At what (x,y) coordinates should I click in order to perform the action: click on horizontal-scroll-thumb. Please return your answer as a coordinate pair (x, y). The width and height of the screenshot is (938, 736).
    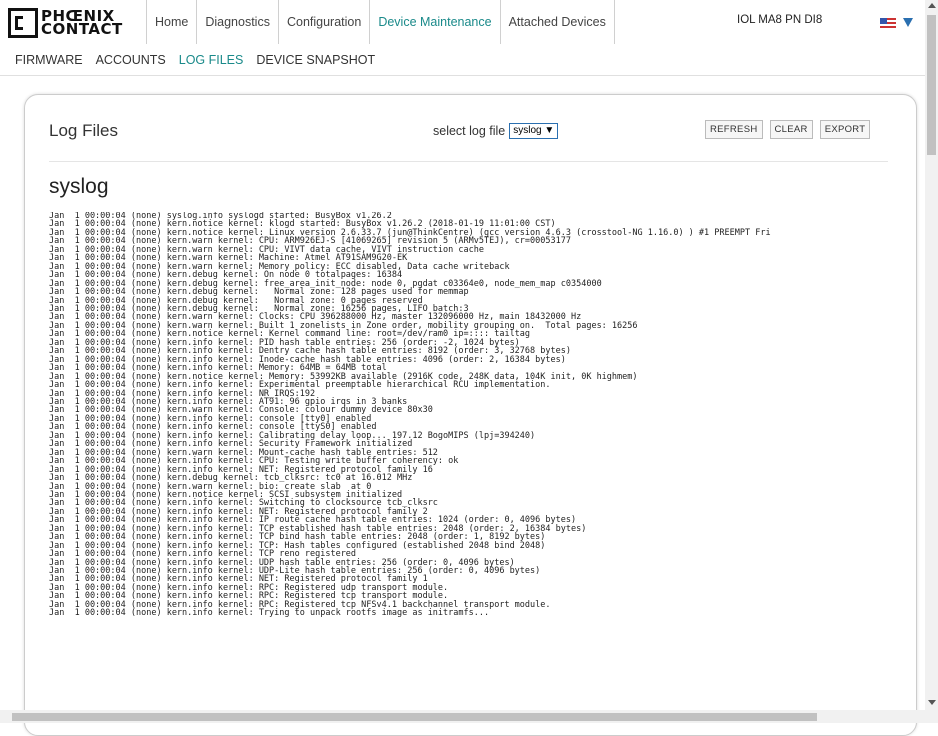
    Looking at the image, I should click on (414, 717).